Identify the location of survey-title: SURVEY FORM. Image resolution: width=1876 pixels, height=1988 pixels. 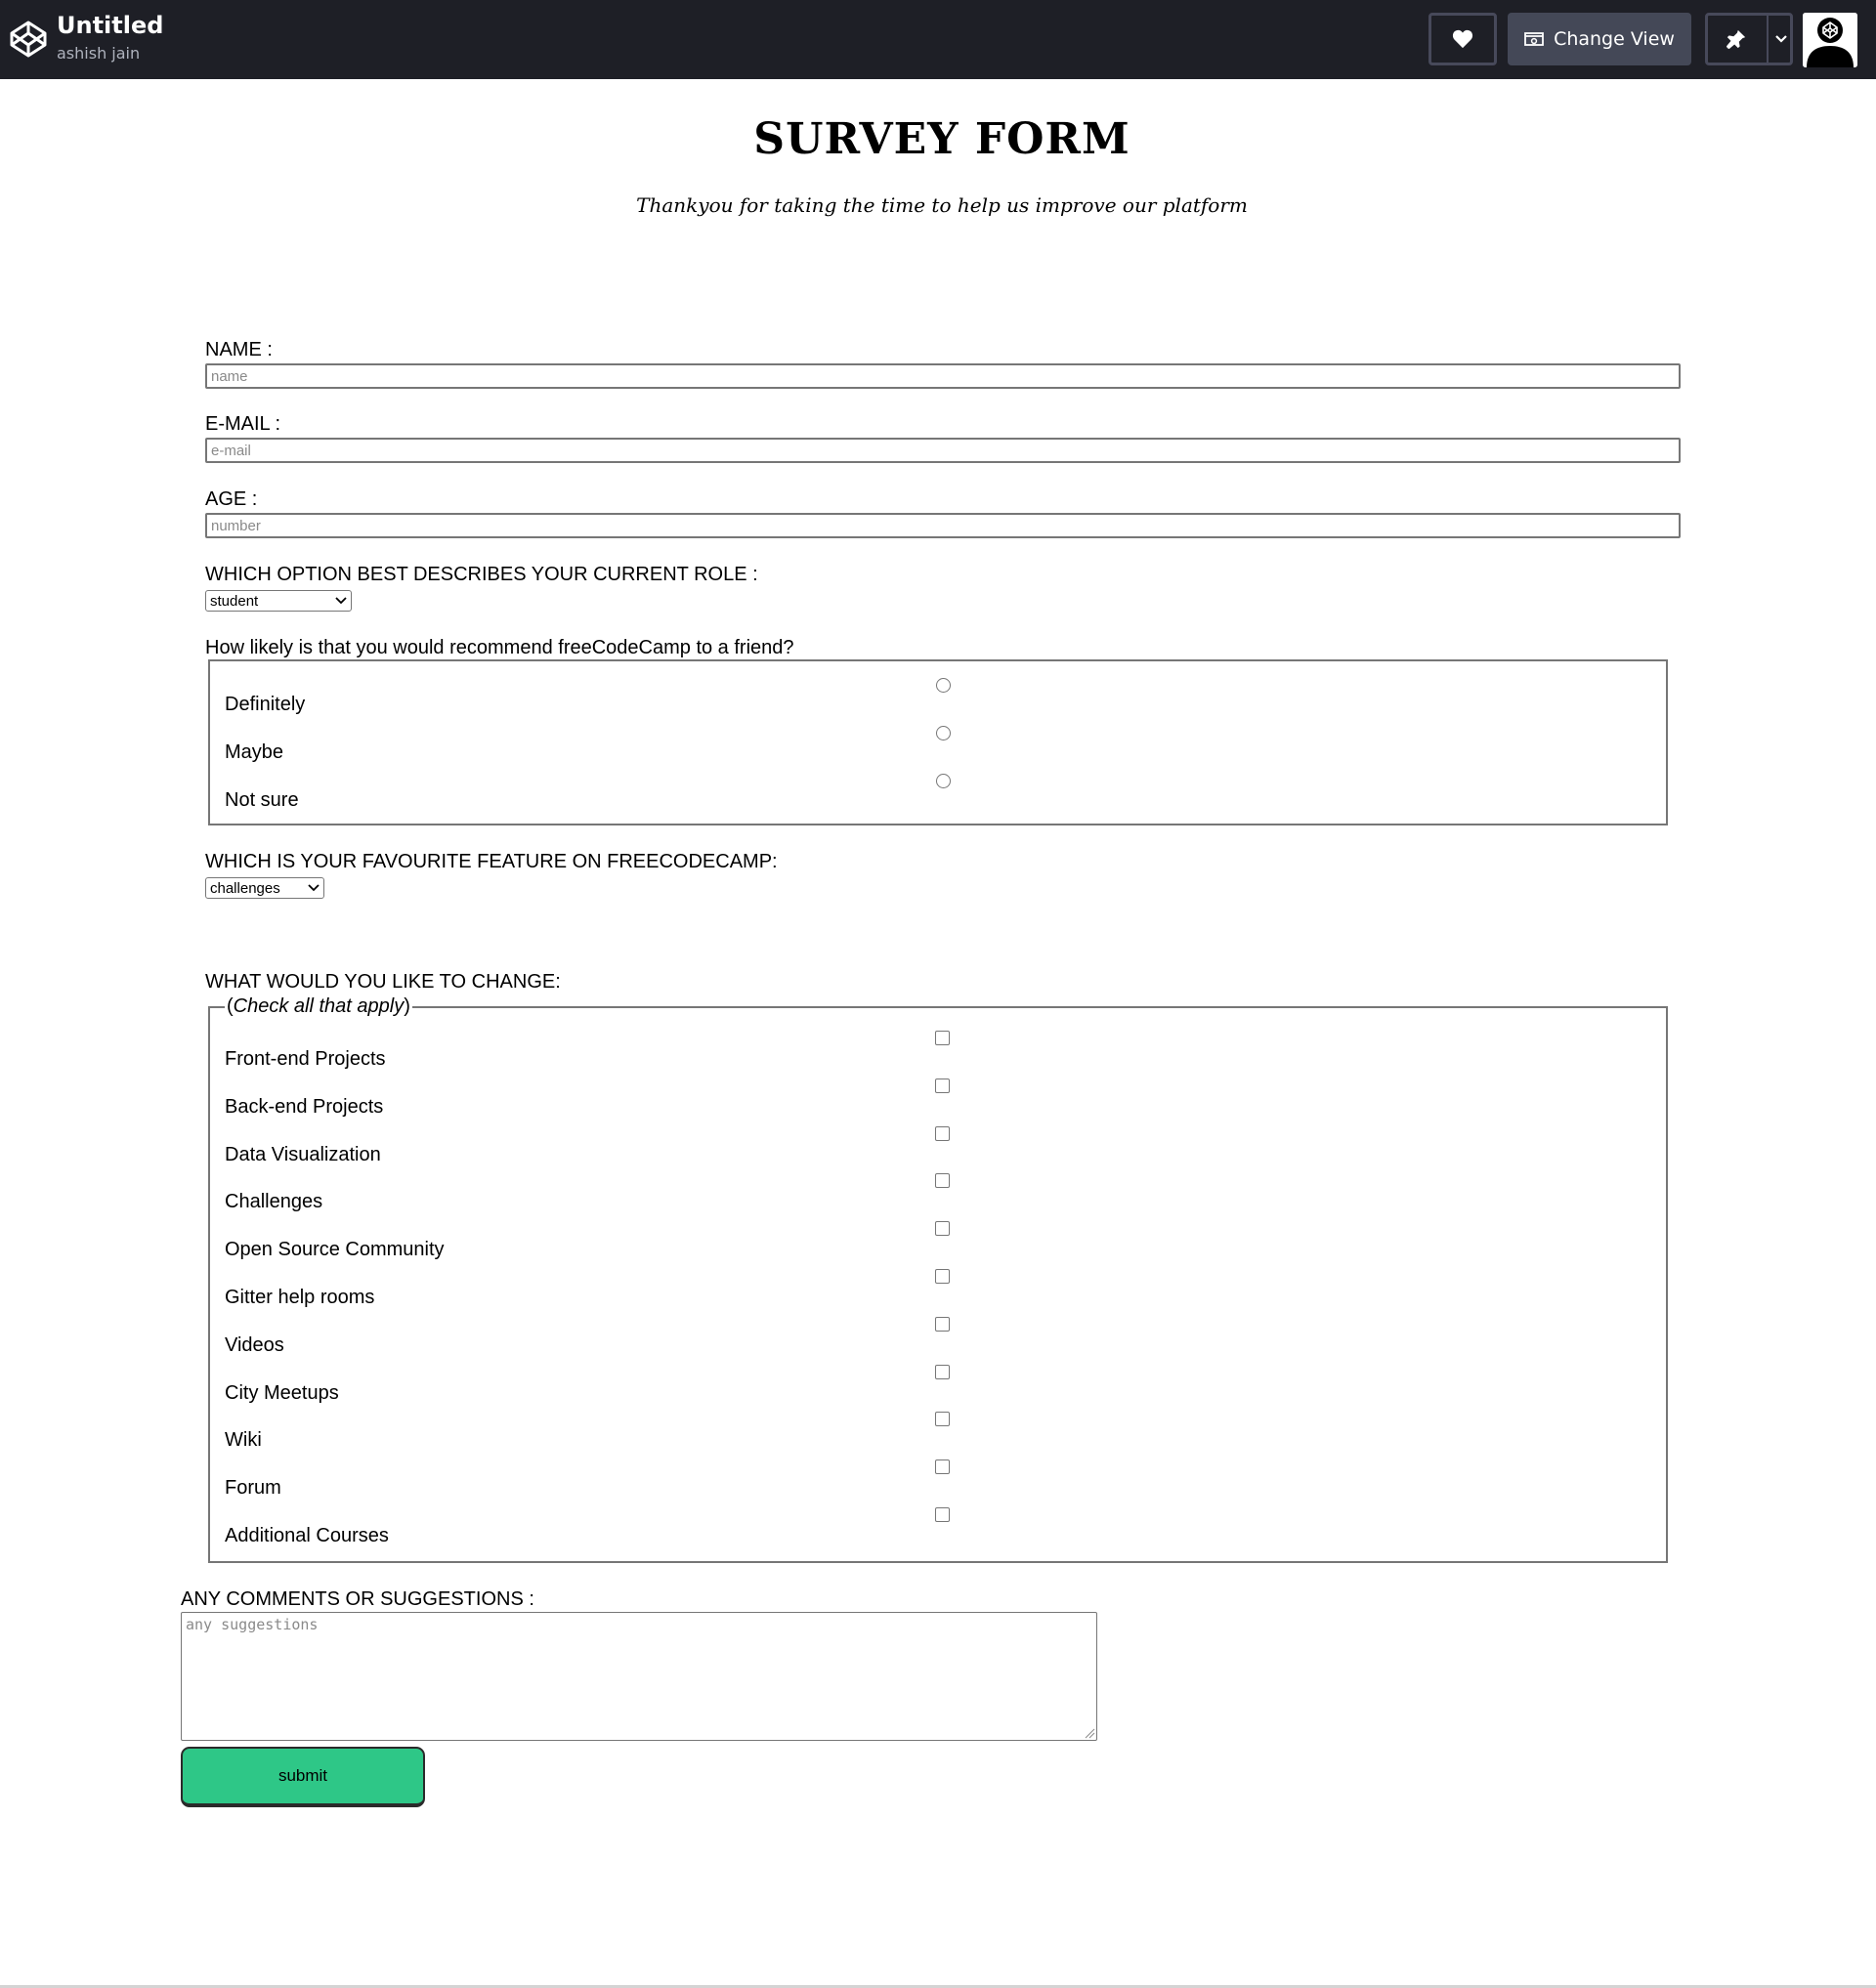
(941, 139).